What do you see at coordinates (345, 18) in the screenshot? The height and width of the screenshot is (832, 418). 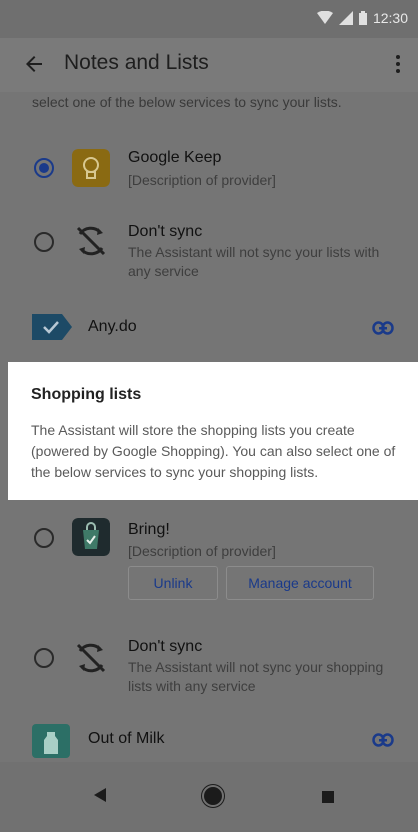 I see `signal-icon` at bounding box center [345, 18].